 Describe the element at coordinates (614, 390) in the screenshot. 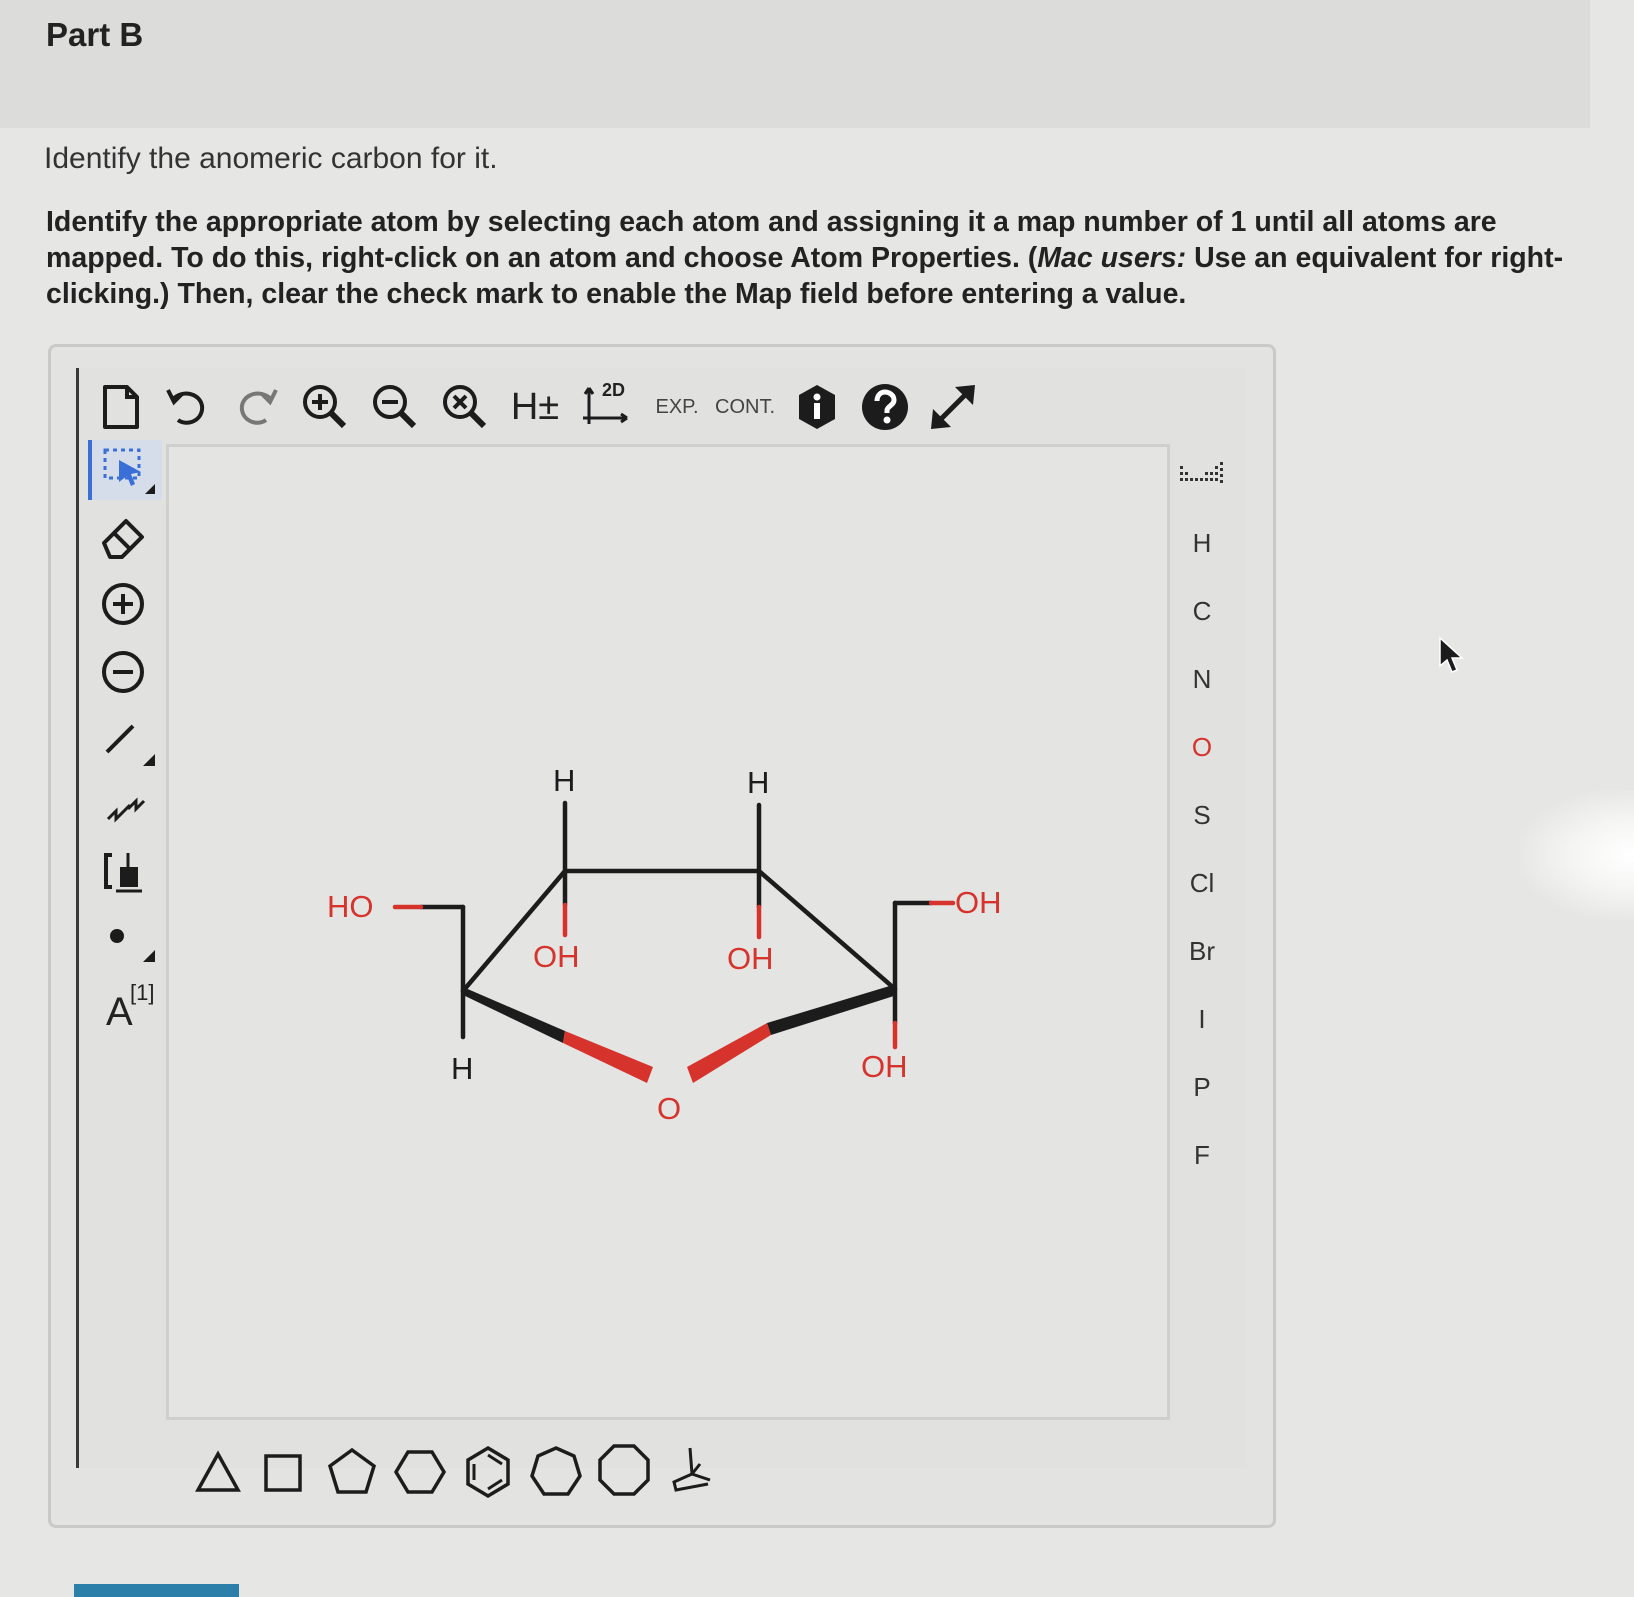

I see `clean-2d-label: 2D` at that location.